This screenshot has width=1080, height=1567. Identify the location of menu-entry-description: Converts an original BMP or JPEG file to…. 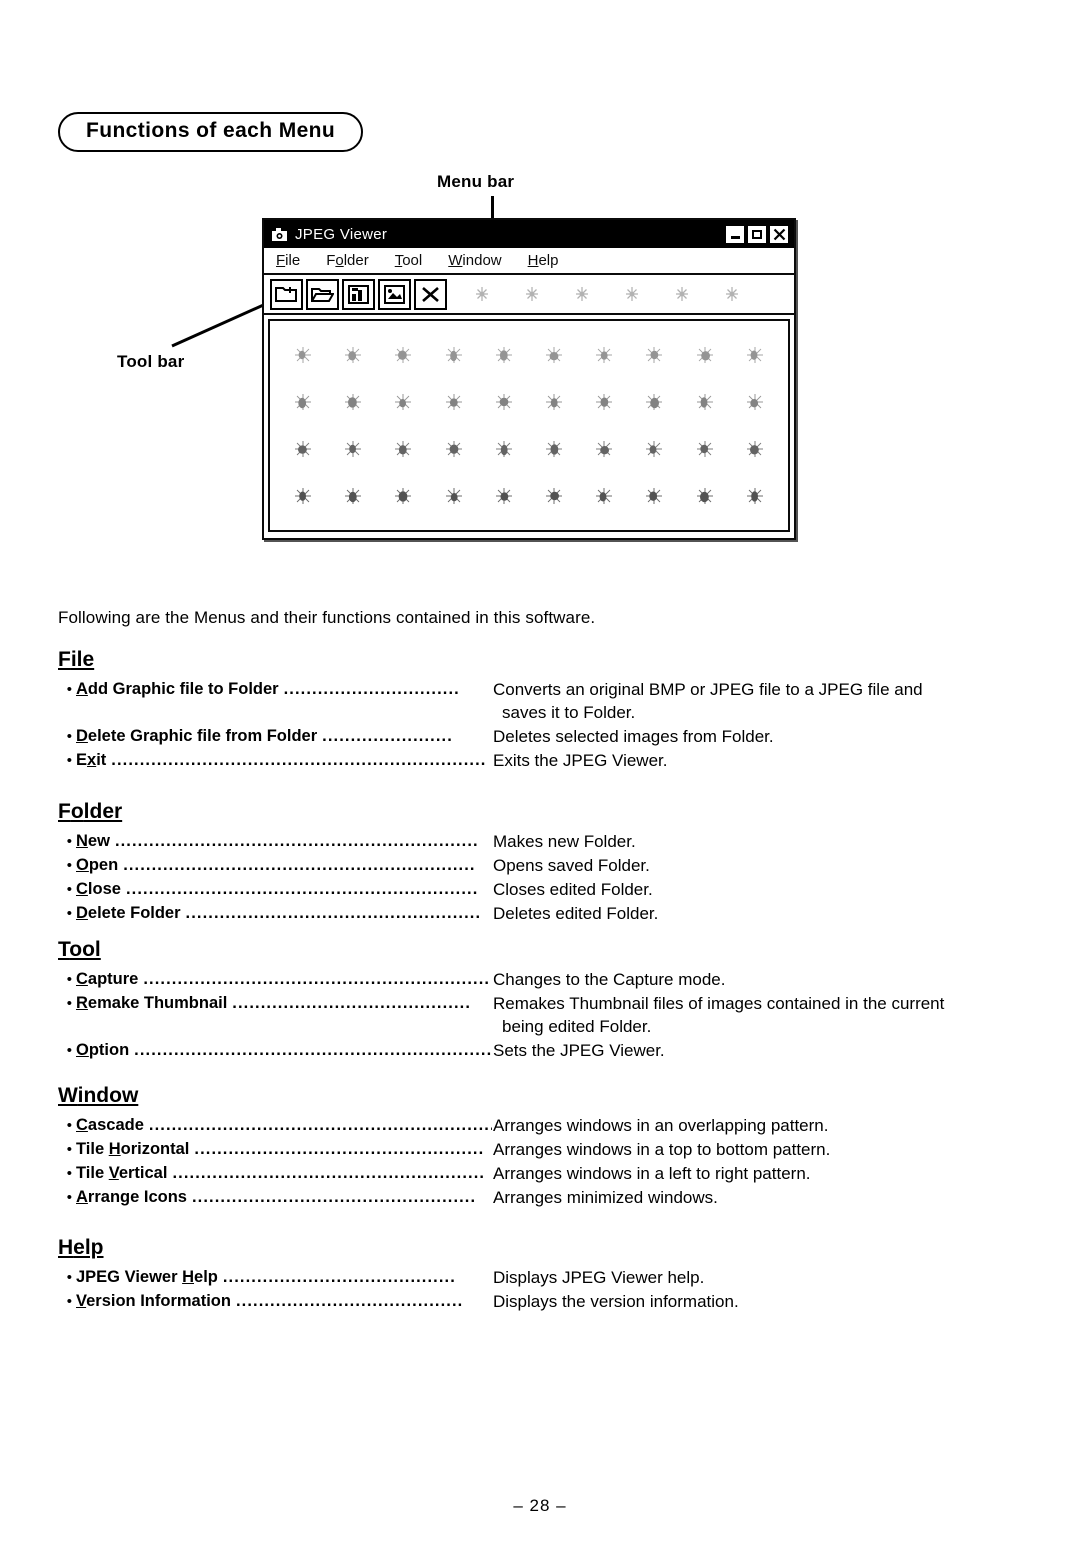
(708, 689).